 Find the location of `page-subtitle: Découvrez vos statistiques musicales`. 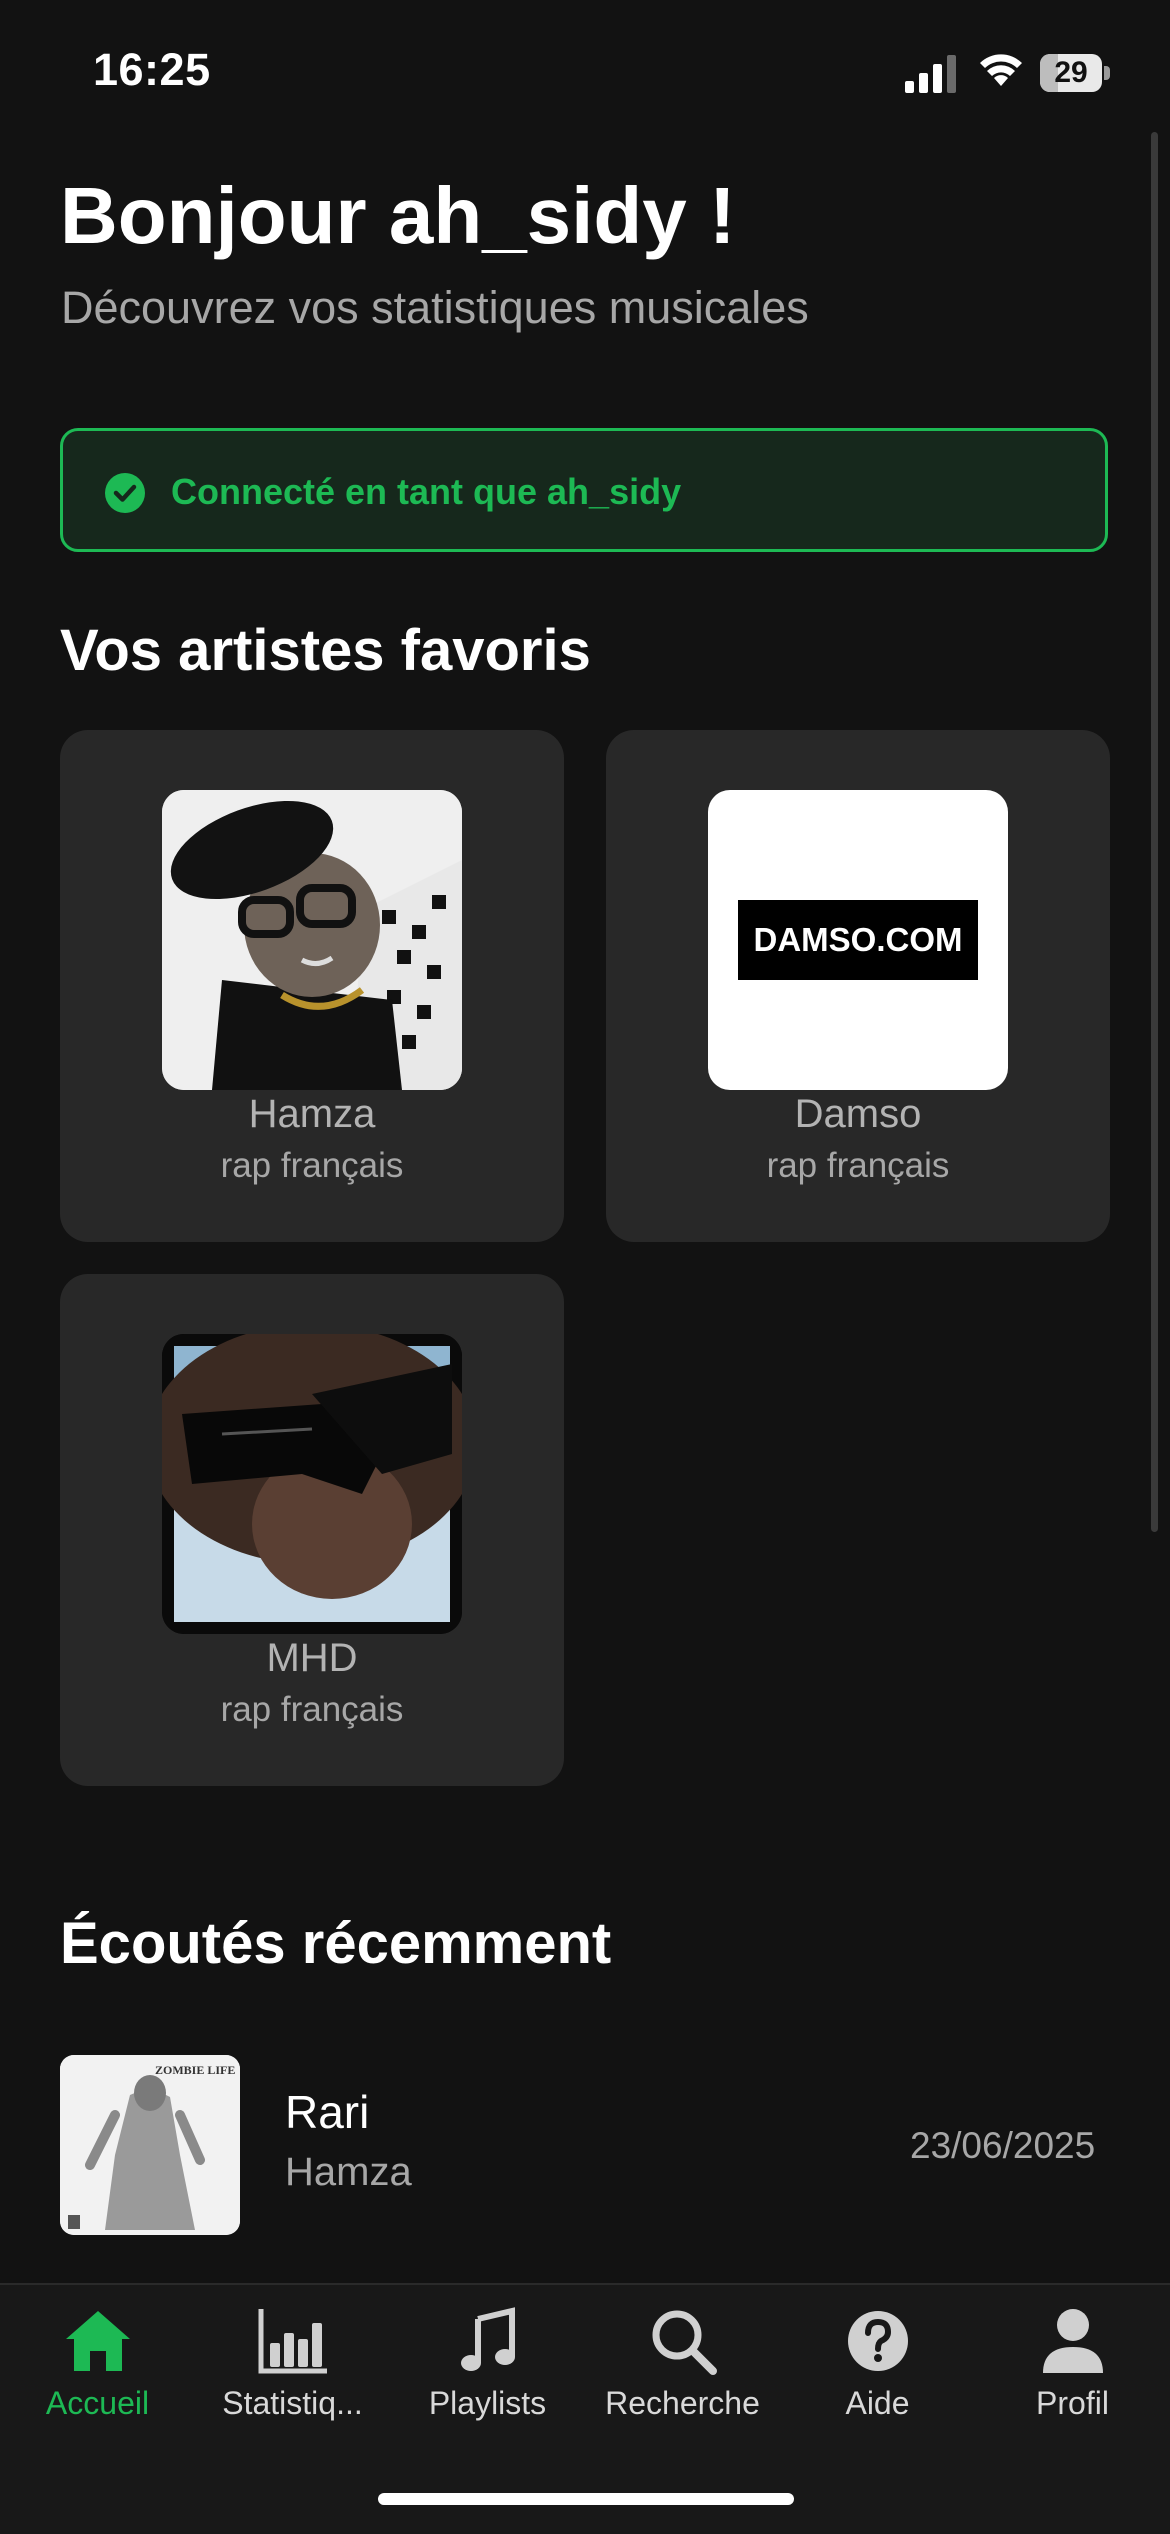

page-subtitle: Découvrez vos statistiques musicales is located at coordinates (435, 307).